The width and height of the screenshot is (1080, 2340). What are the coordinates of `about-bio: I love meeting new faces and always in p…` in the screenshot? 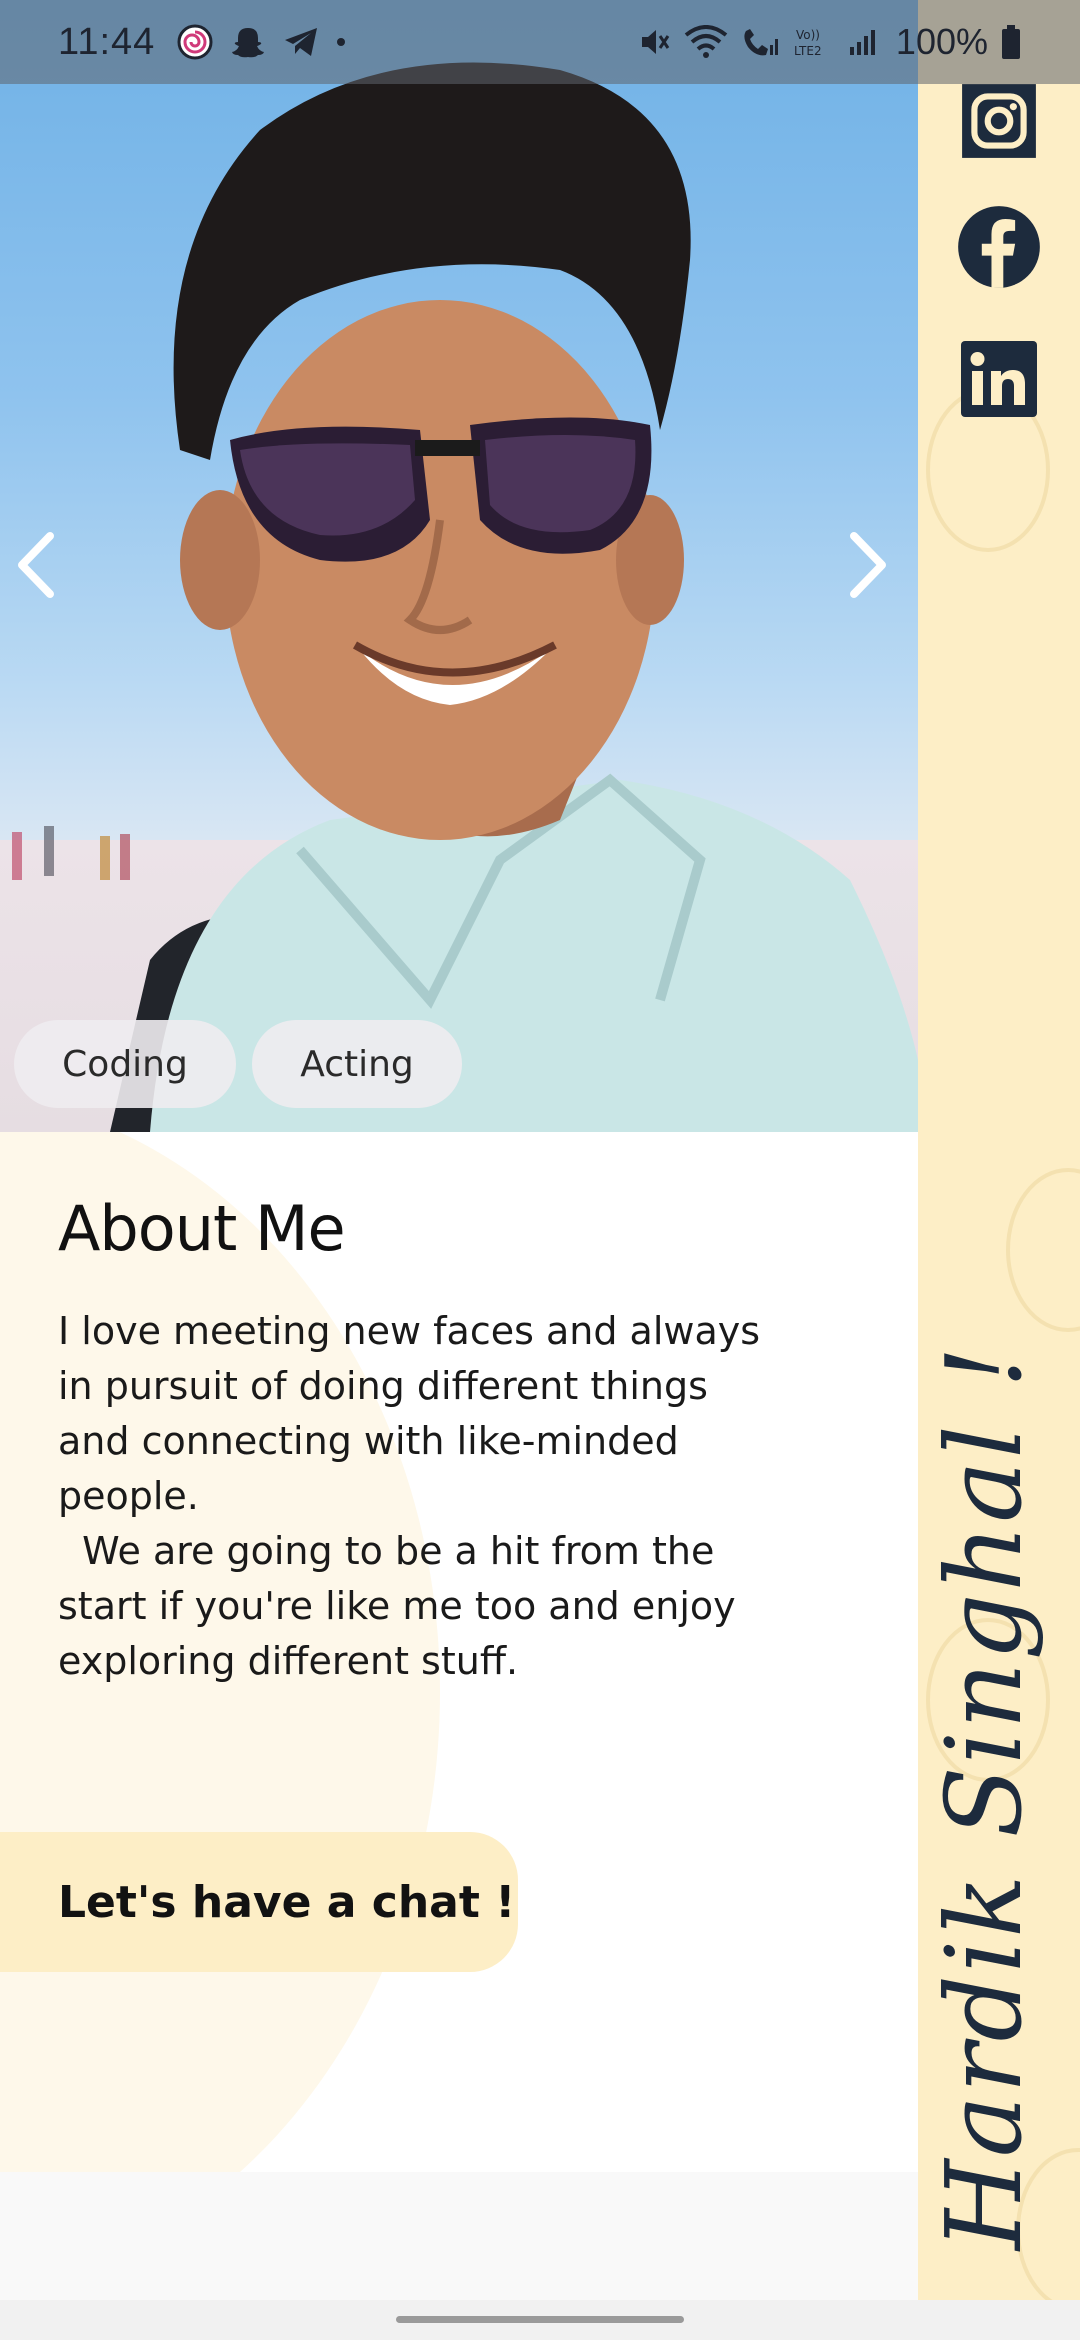 It's located at (409, 1496).